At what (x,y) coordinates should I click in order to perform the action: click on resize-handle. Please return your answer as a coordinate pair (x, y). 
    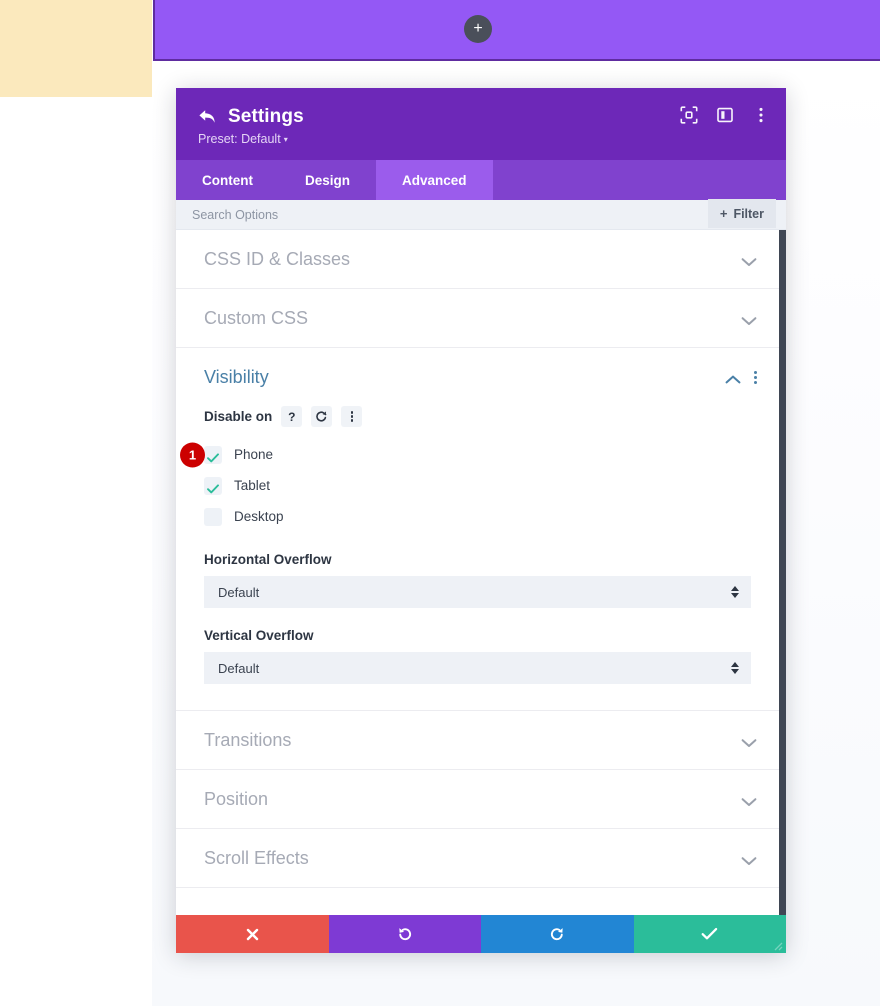
    Looking at the image, I should click on (776, 944).